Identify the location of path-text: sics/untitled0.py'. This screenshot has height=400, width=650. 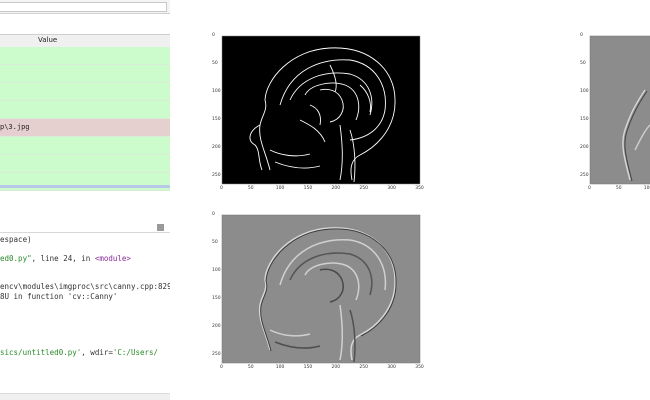
(41, 352).